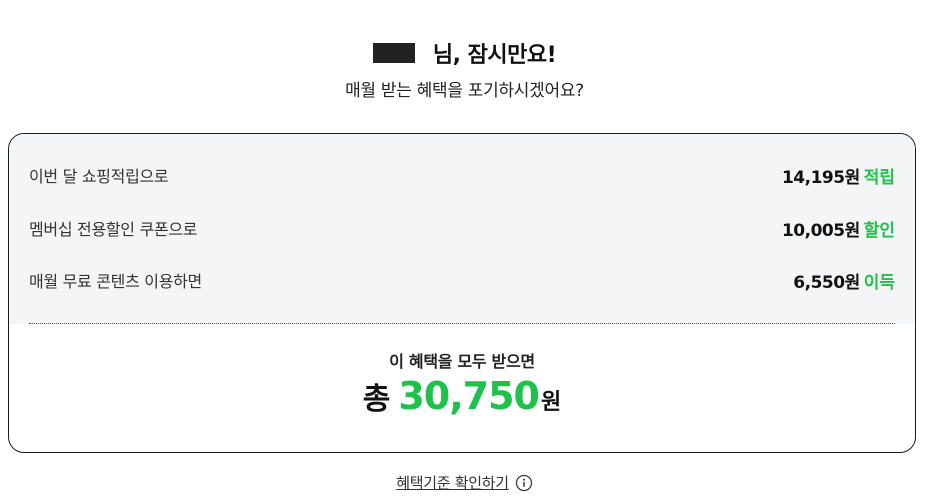 The image size is (929, 498). I want to click on total-amount: 30,750, so click(469, 396).